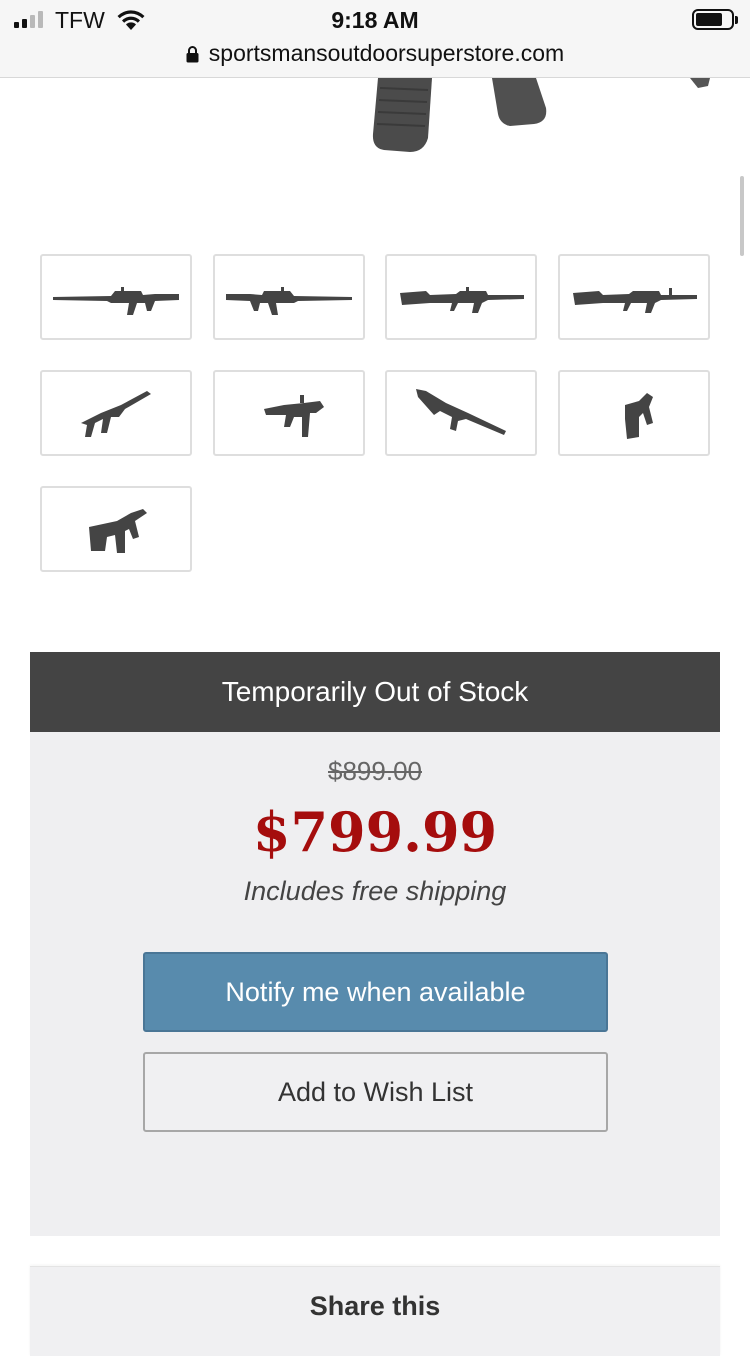 Image resolution: width=750 pixels, height=1356 pixels. Describe the element at coordinates (375, 692) in the screenshot. I see `stock-status-header: Temporarily Out of Stock` at that location.